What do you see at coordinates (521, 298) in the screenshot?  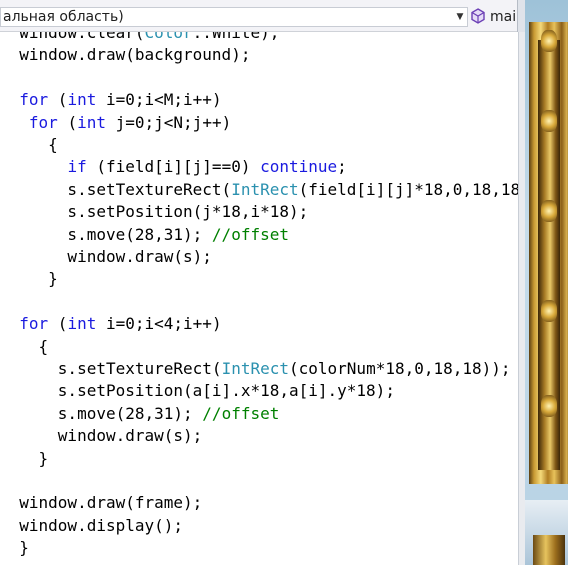 I see `editor-scrollbar` at bounding box center [521, 298].